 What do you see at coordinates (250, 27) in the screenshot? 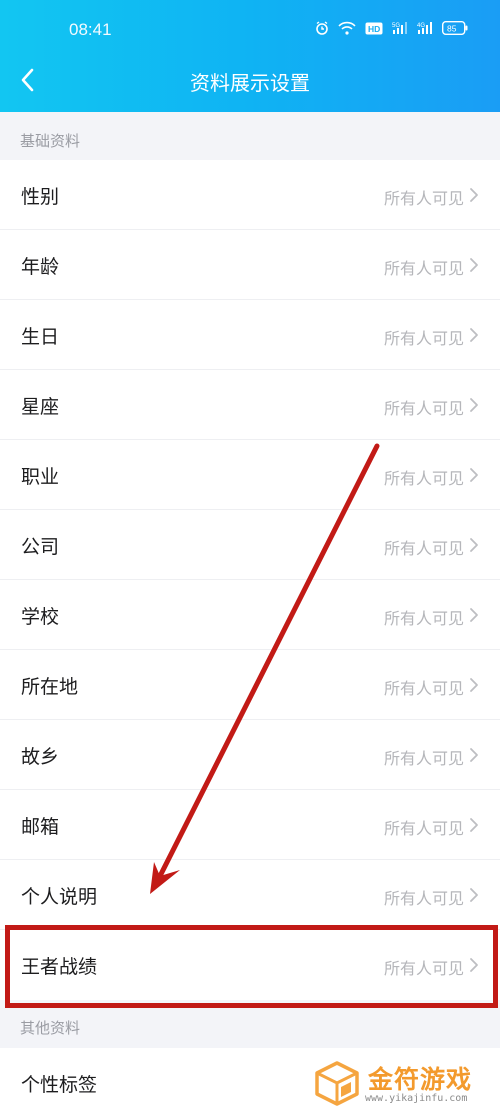
I see `status-bar: 08:41 HD 5G 4G 85` at bounding box center [250, 27].